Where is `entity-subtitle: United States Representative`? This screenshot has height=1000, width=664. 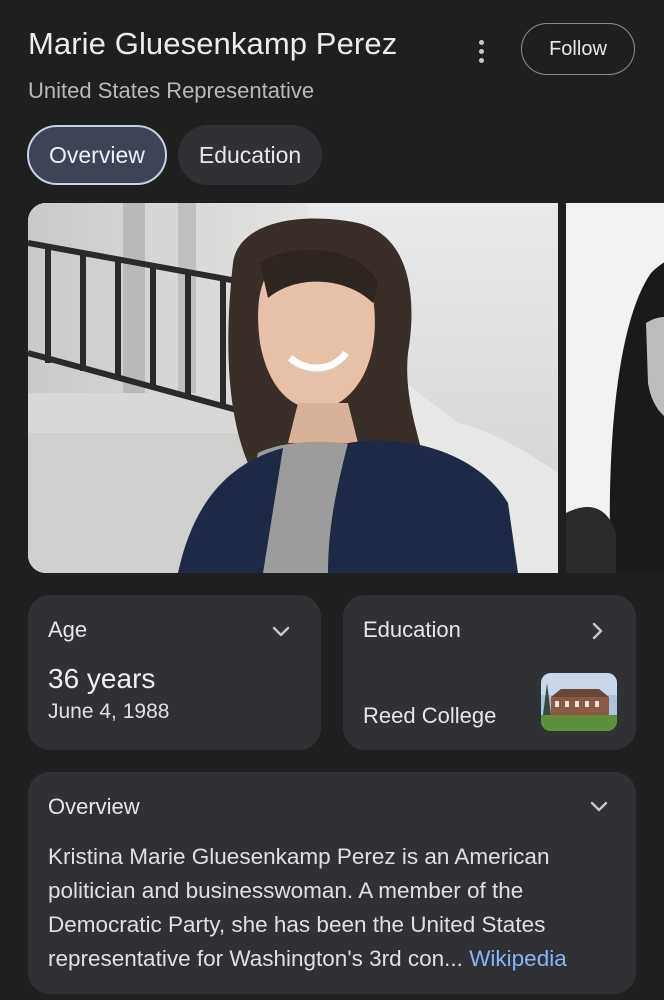 entity-subtitle: United States Representative is located at coordinates (171, 90).